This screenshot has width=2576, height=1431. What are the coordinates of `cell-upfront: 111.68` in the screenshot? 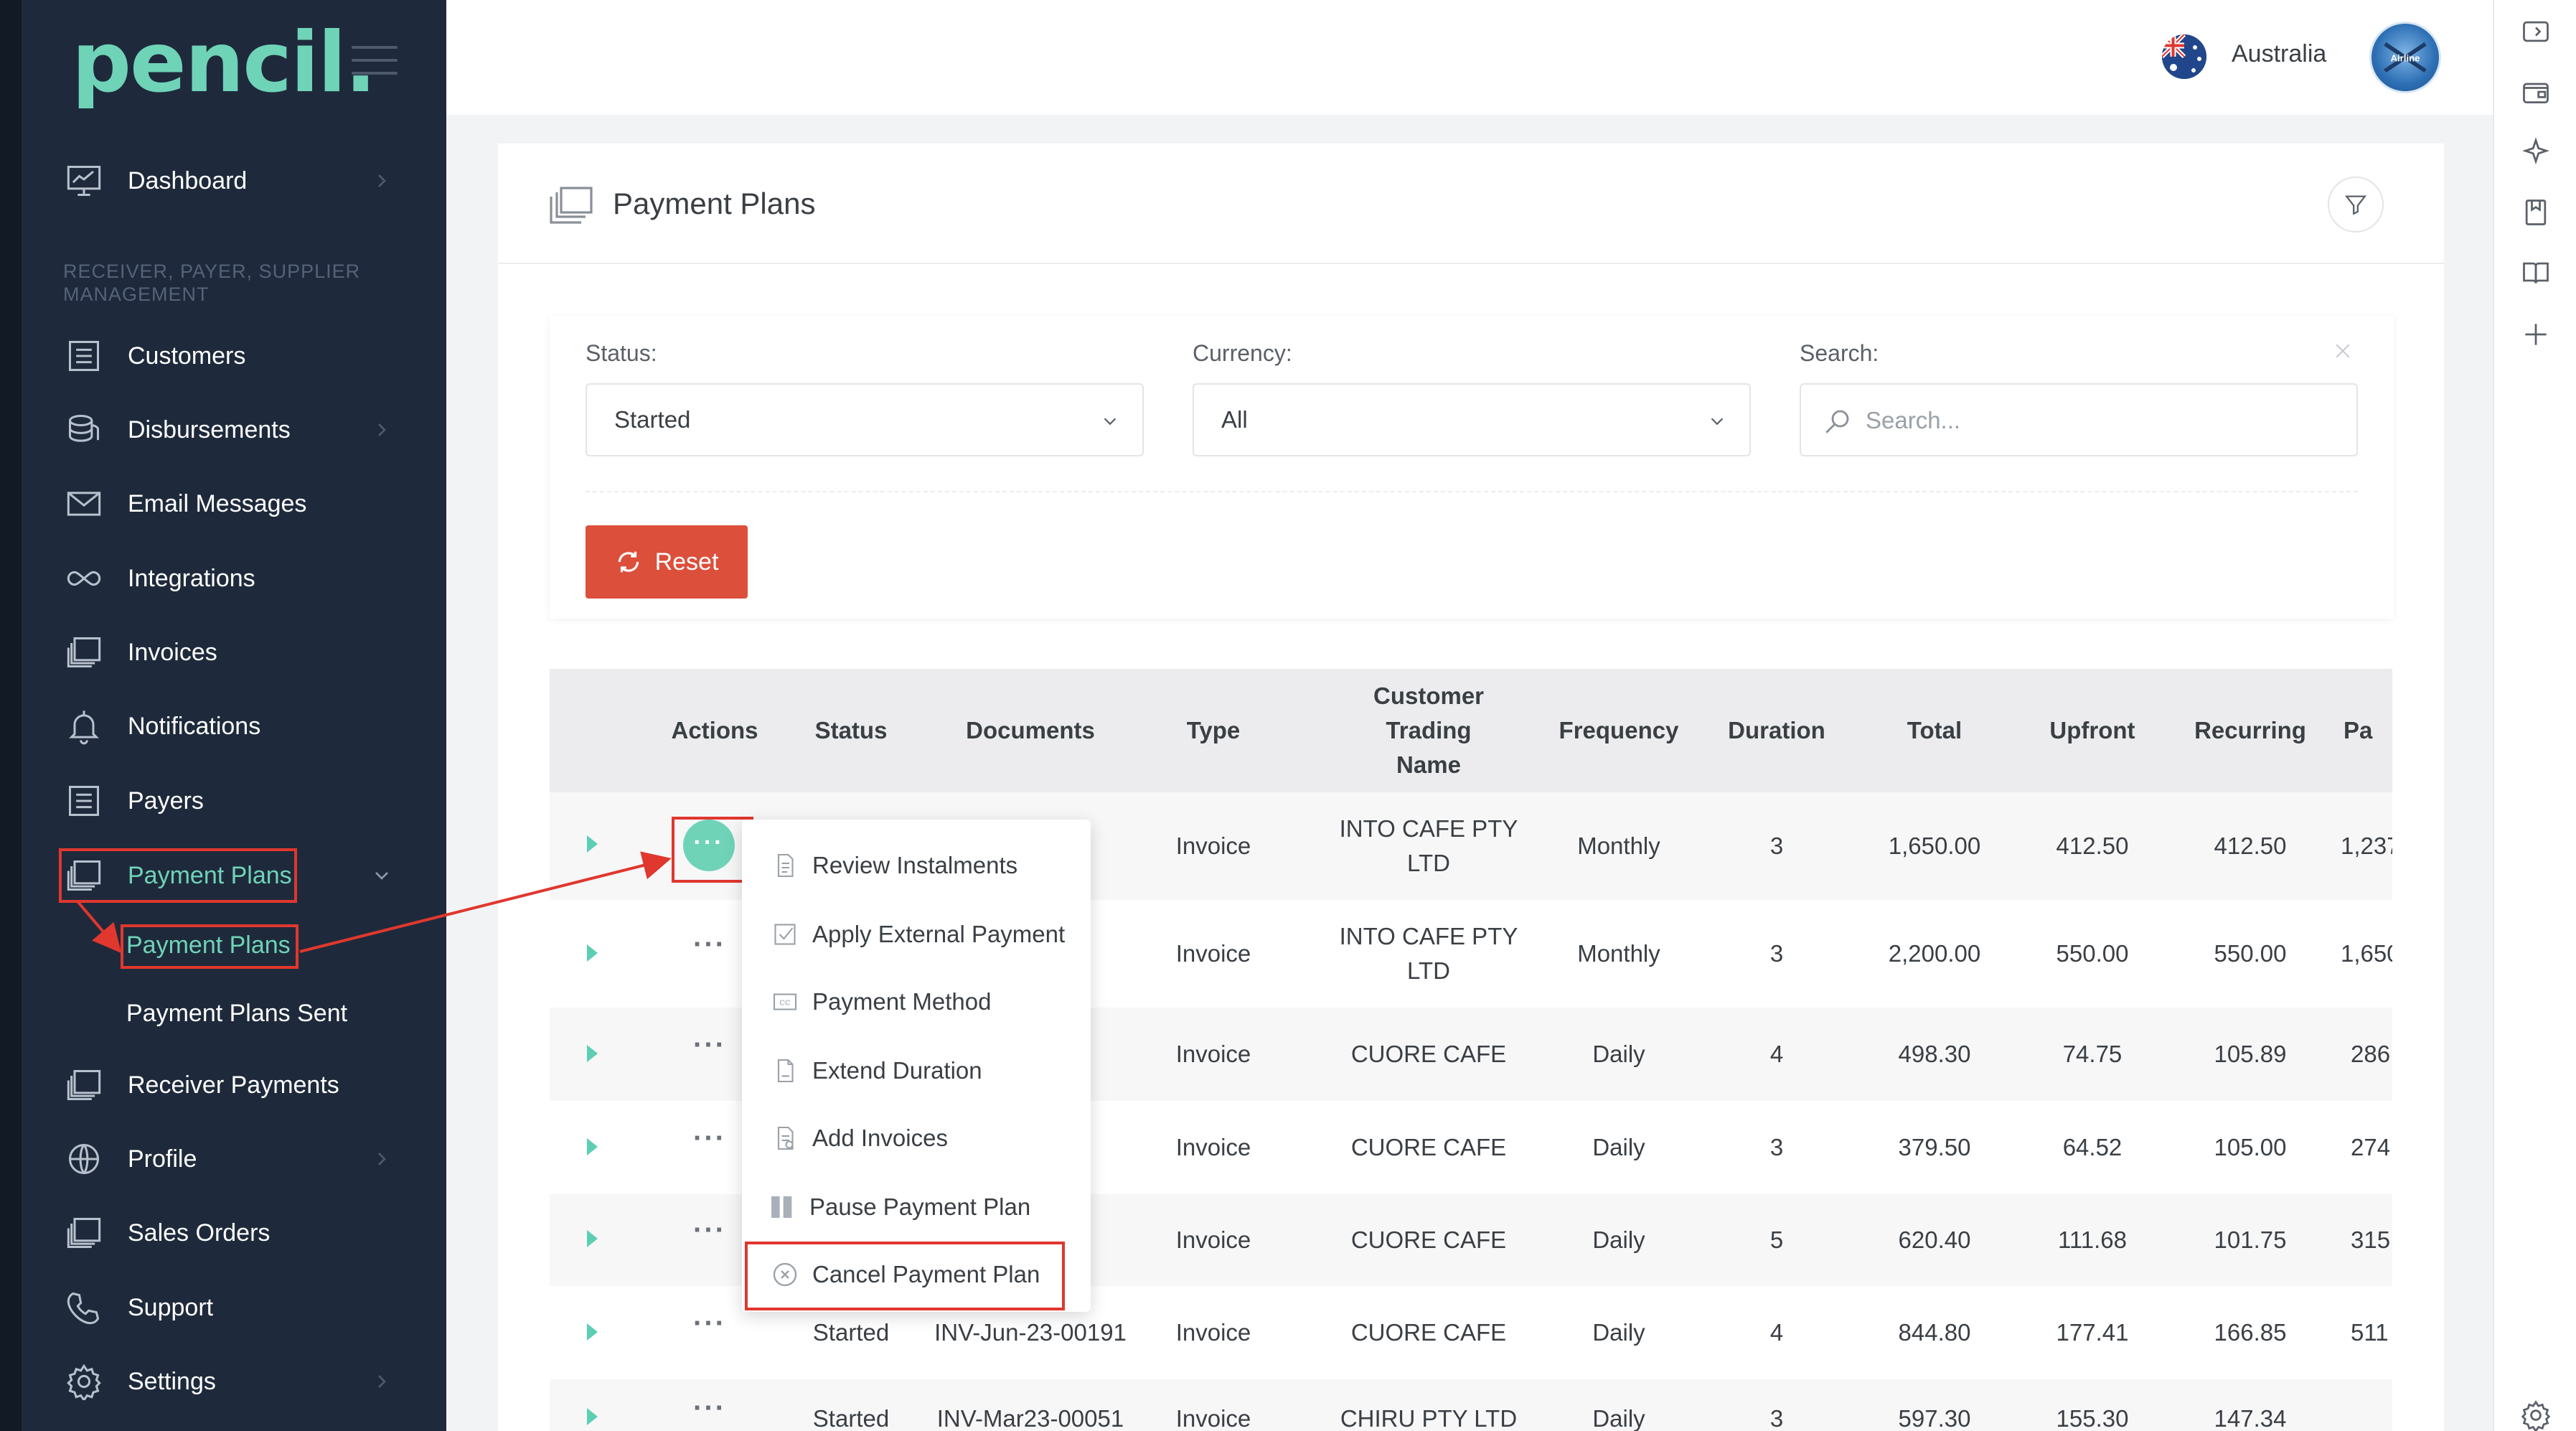 It's located at (2092, 1239).